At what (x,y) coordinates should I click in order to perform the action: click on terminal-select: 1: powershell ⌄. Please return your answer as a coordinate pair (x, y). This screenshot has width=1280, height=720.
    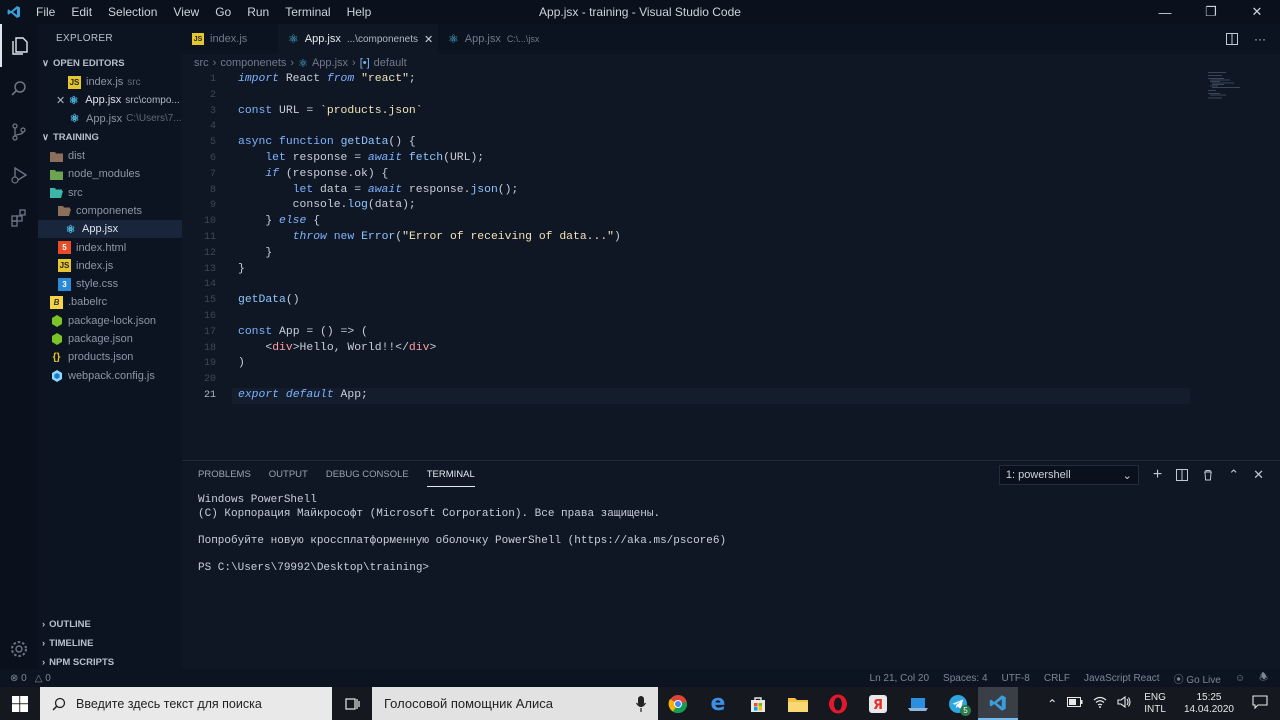
    Looking at the image, I should click on (1068, 475).